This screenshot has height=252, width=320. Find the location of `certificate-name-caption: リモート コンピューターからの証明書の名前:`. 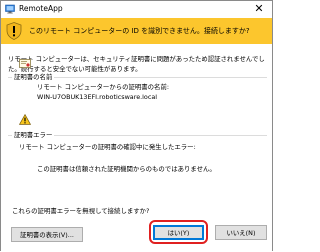

certificate-name-caption: リモート コンピューターからの証明書の名前: is located at coordinates (103, 87).